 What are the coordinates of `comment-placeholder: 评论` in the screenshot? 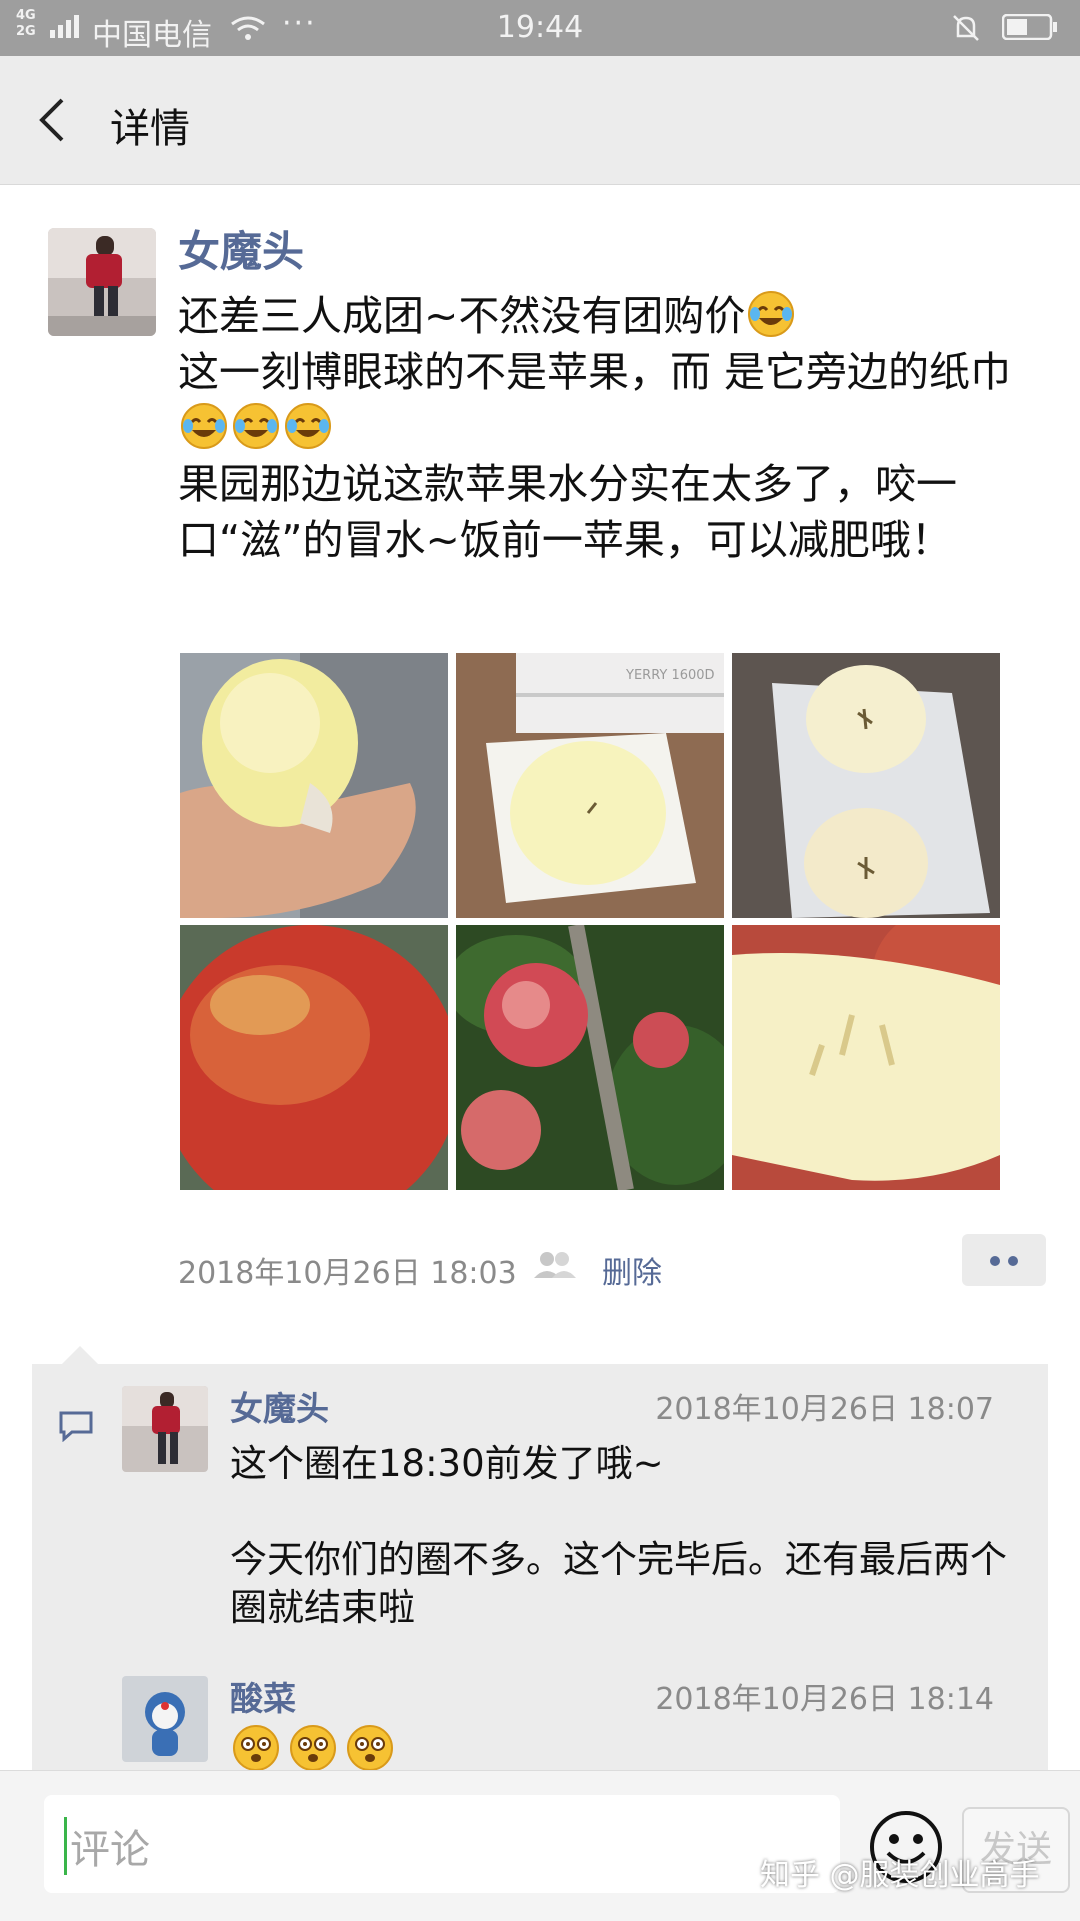 It's located at (110, 1850).